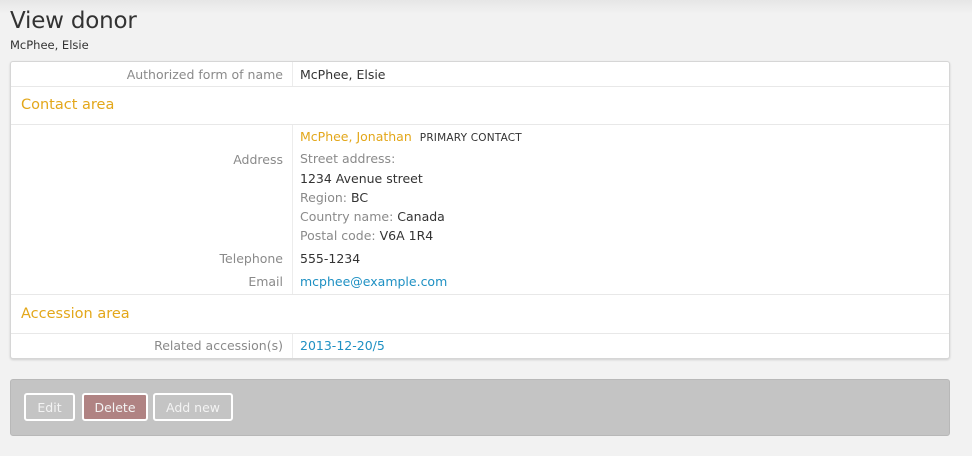  I want to click on postal-value: V6A 1R4, so click(406, 235).